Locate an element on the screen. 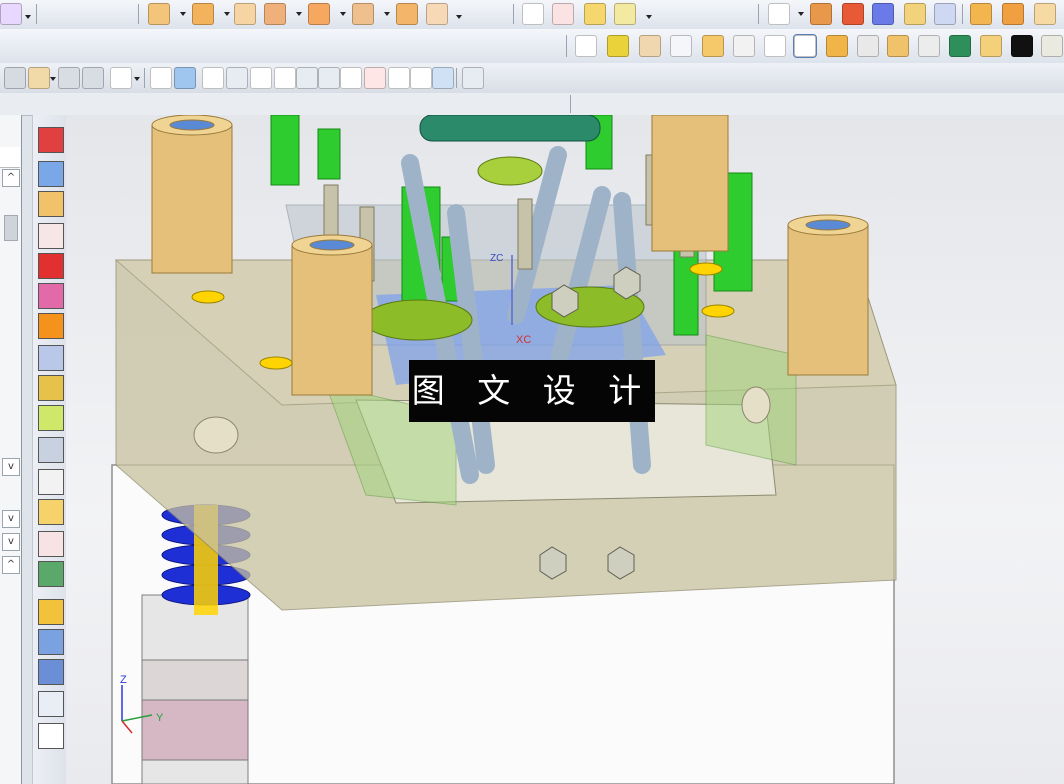  axis-icon is located at coordinates (681, 46).